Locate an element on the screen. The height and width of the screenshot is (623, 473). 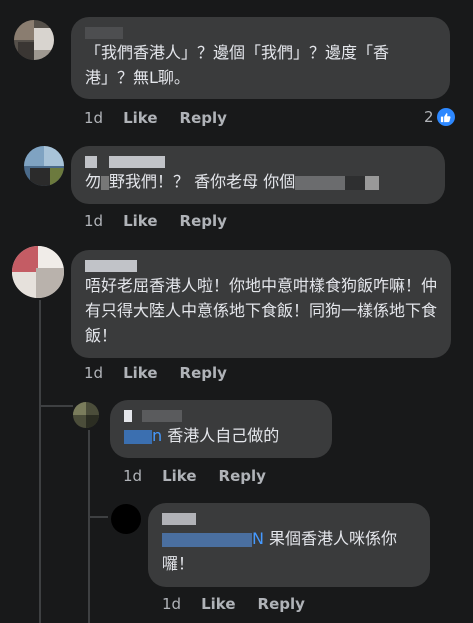
reply-text: N 果個香港人咪係你囉！ is located at coordinates (280, 551).